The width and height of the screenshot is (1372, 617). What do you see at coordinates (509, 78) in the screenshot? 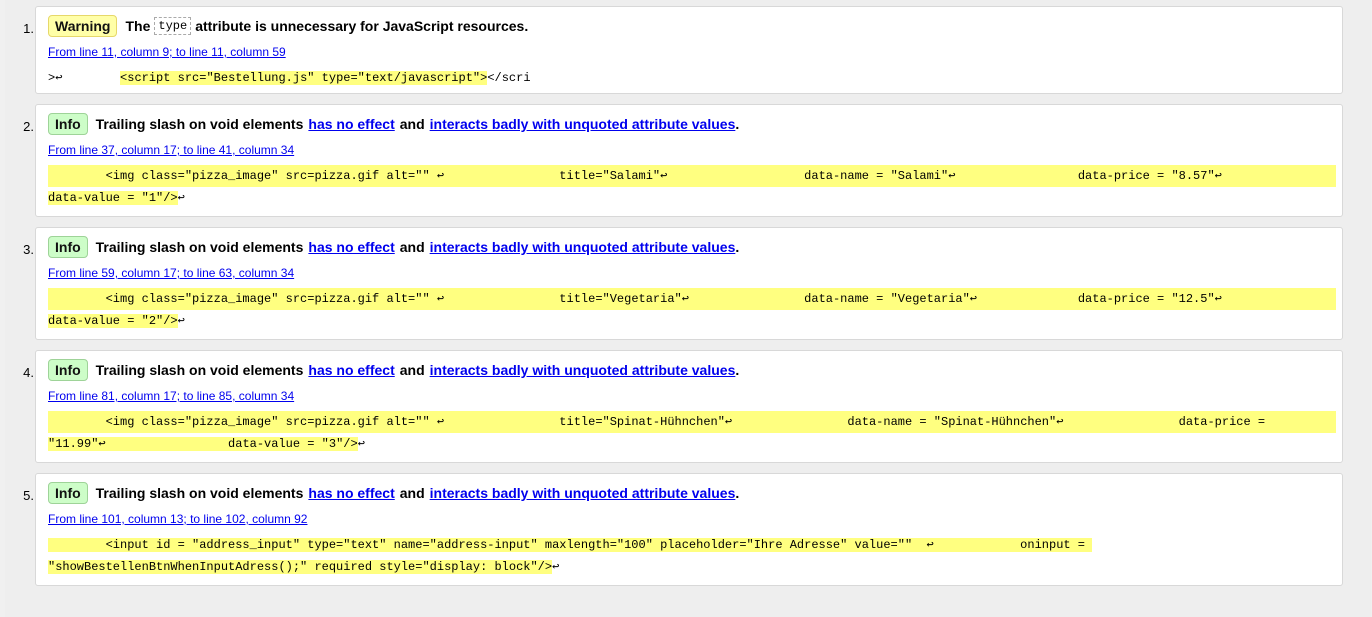
I see `extract-text: </scri` at bounding box center [509, 78].